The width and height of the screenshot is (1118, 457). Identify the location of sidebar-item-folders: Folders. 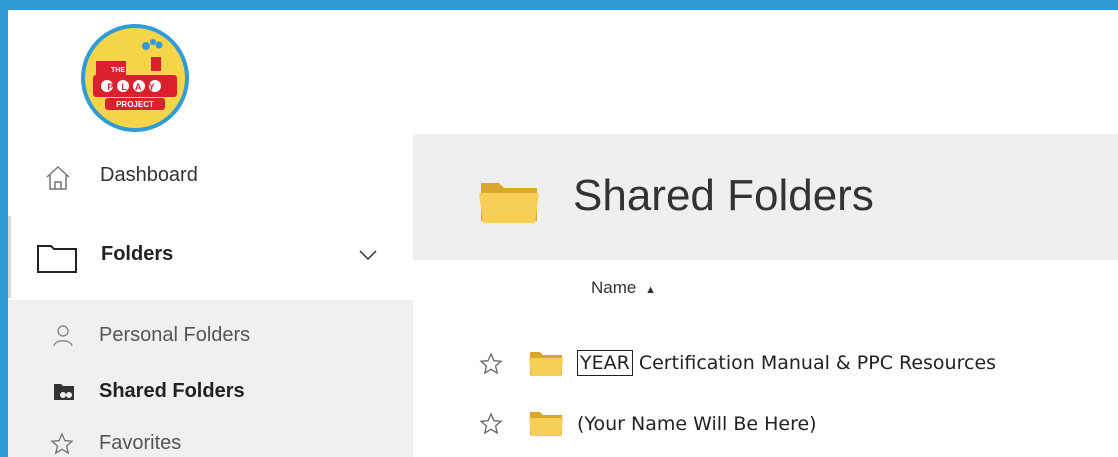
(210, 257).